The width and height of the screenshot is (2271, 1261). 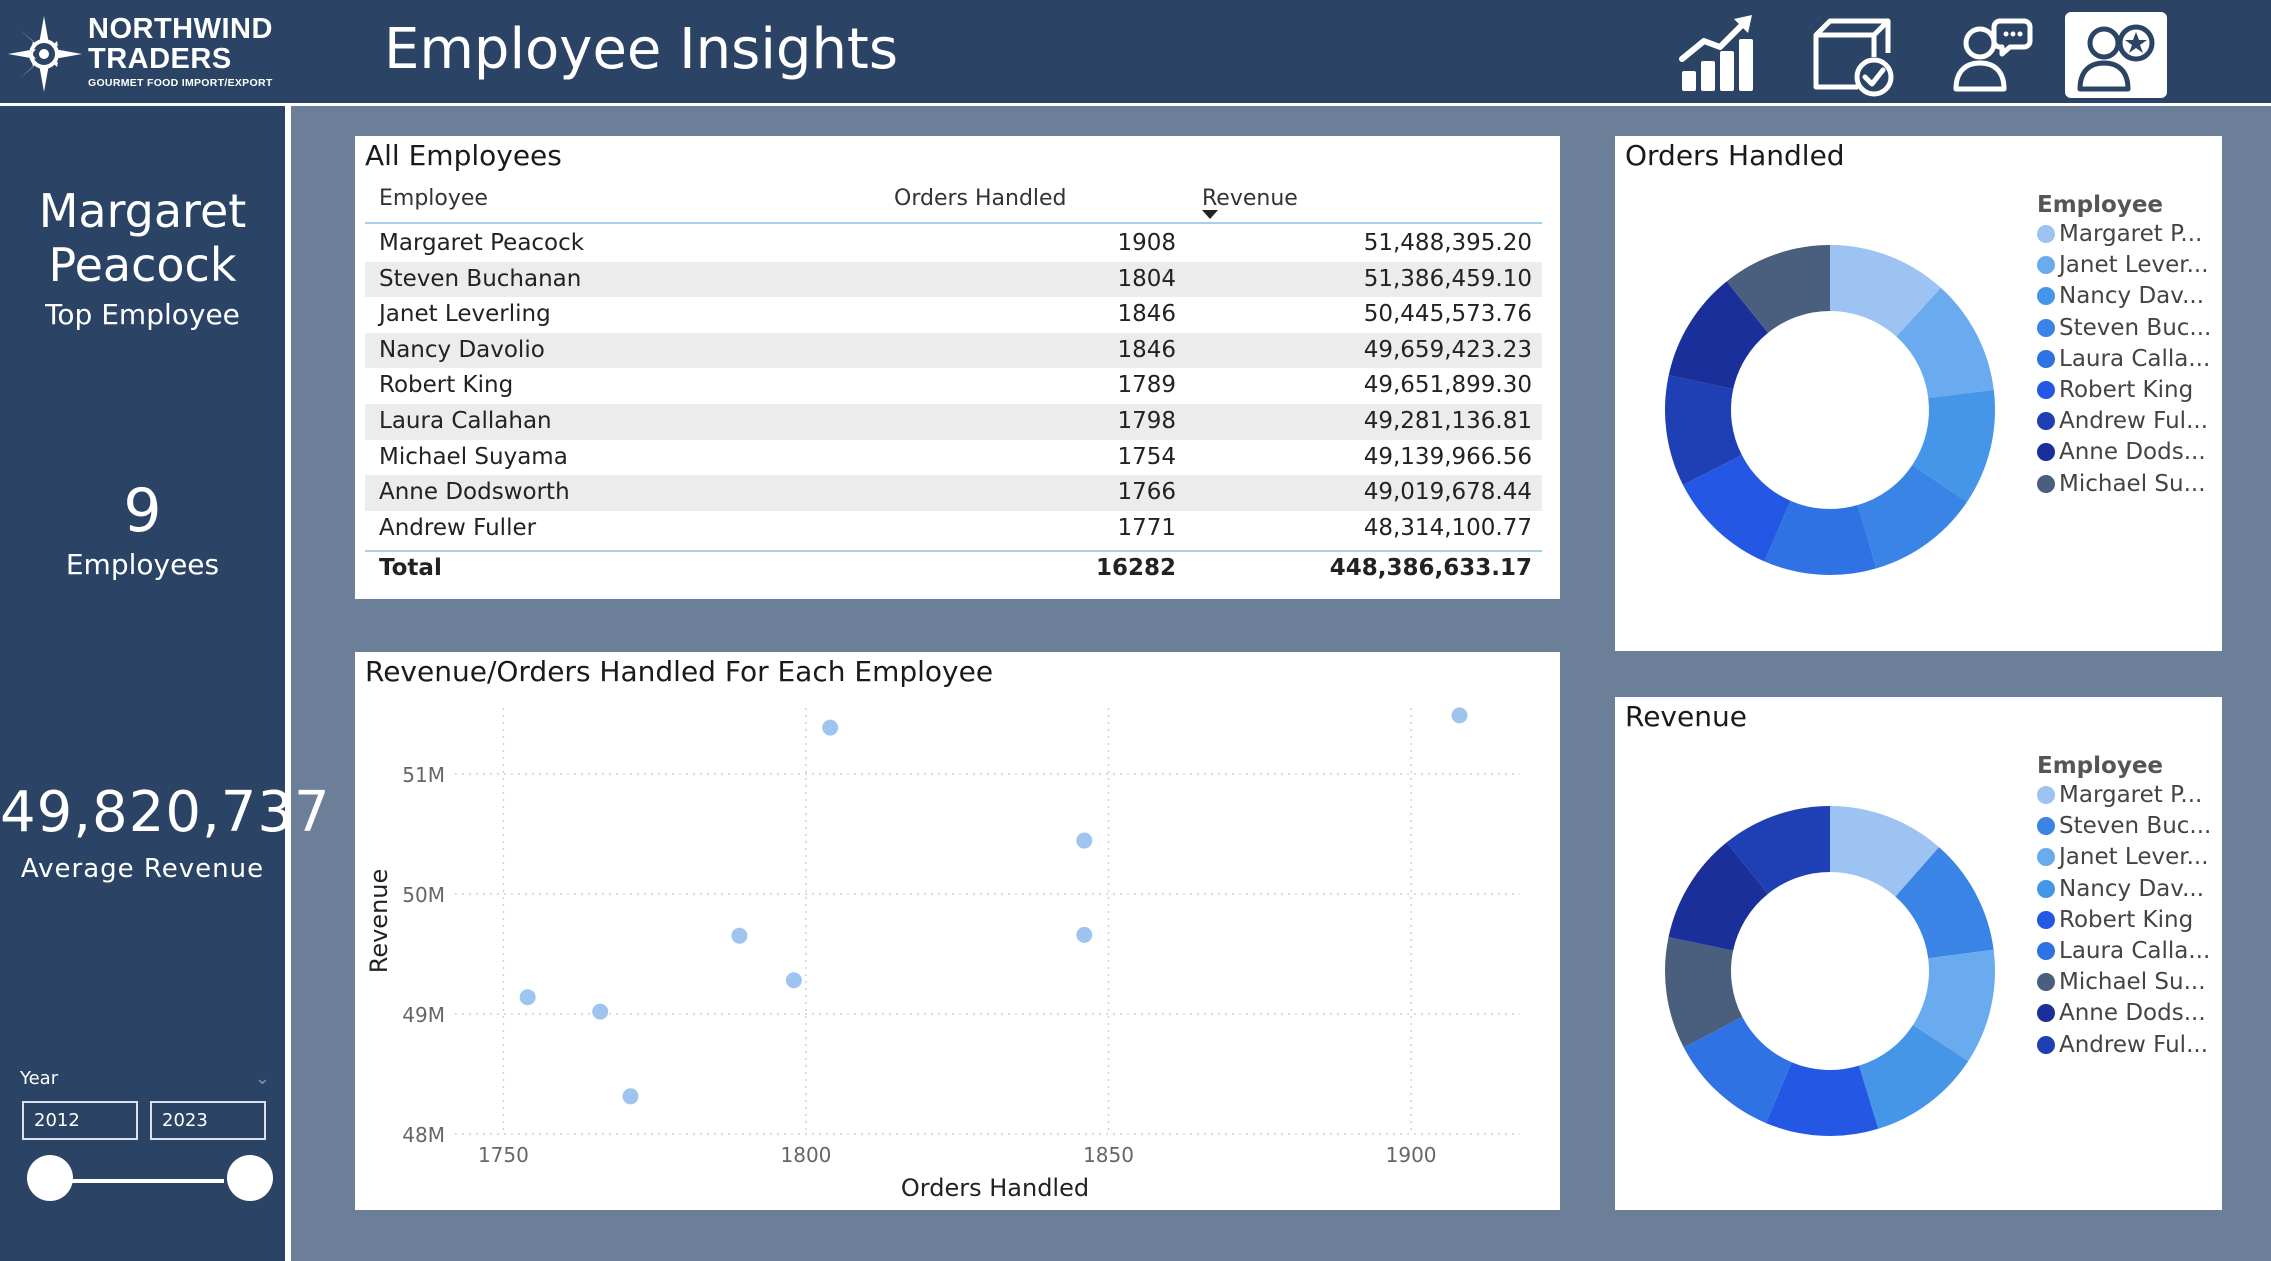 I want to click on year-min-input: 2012, so click(x=80, y=1120).